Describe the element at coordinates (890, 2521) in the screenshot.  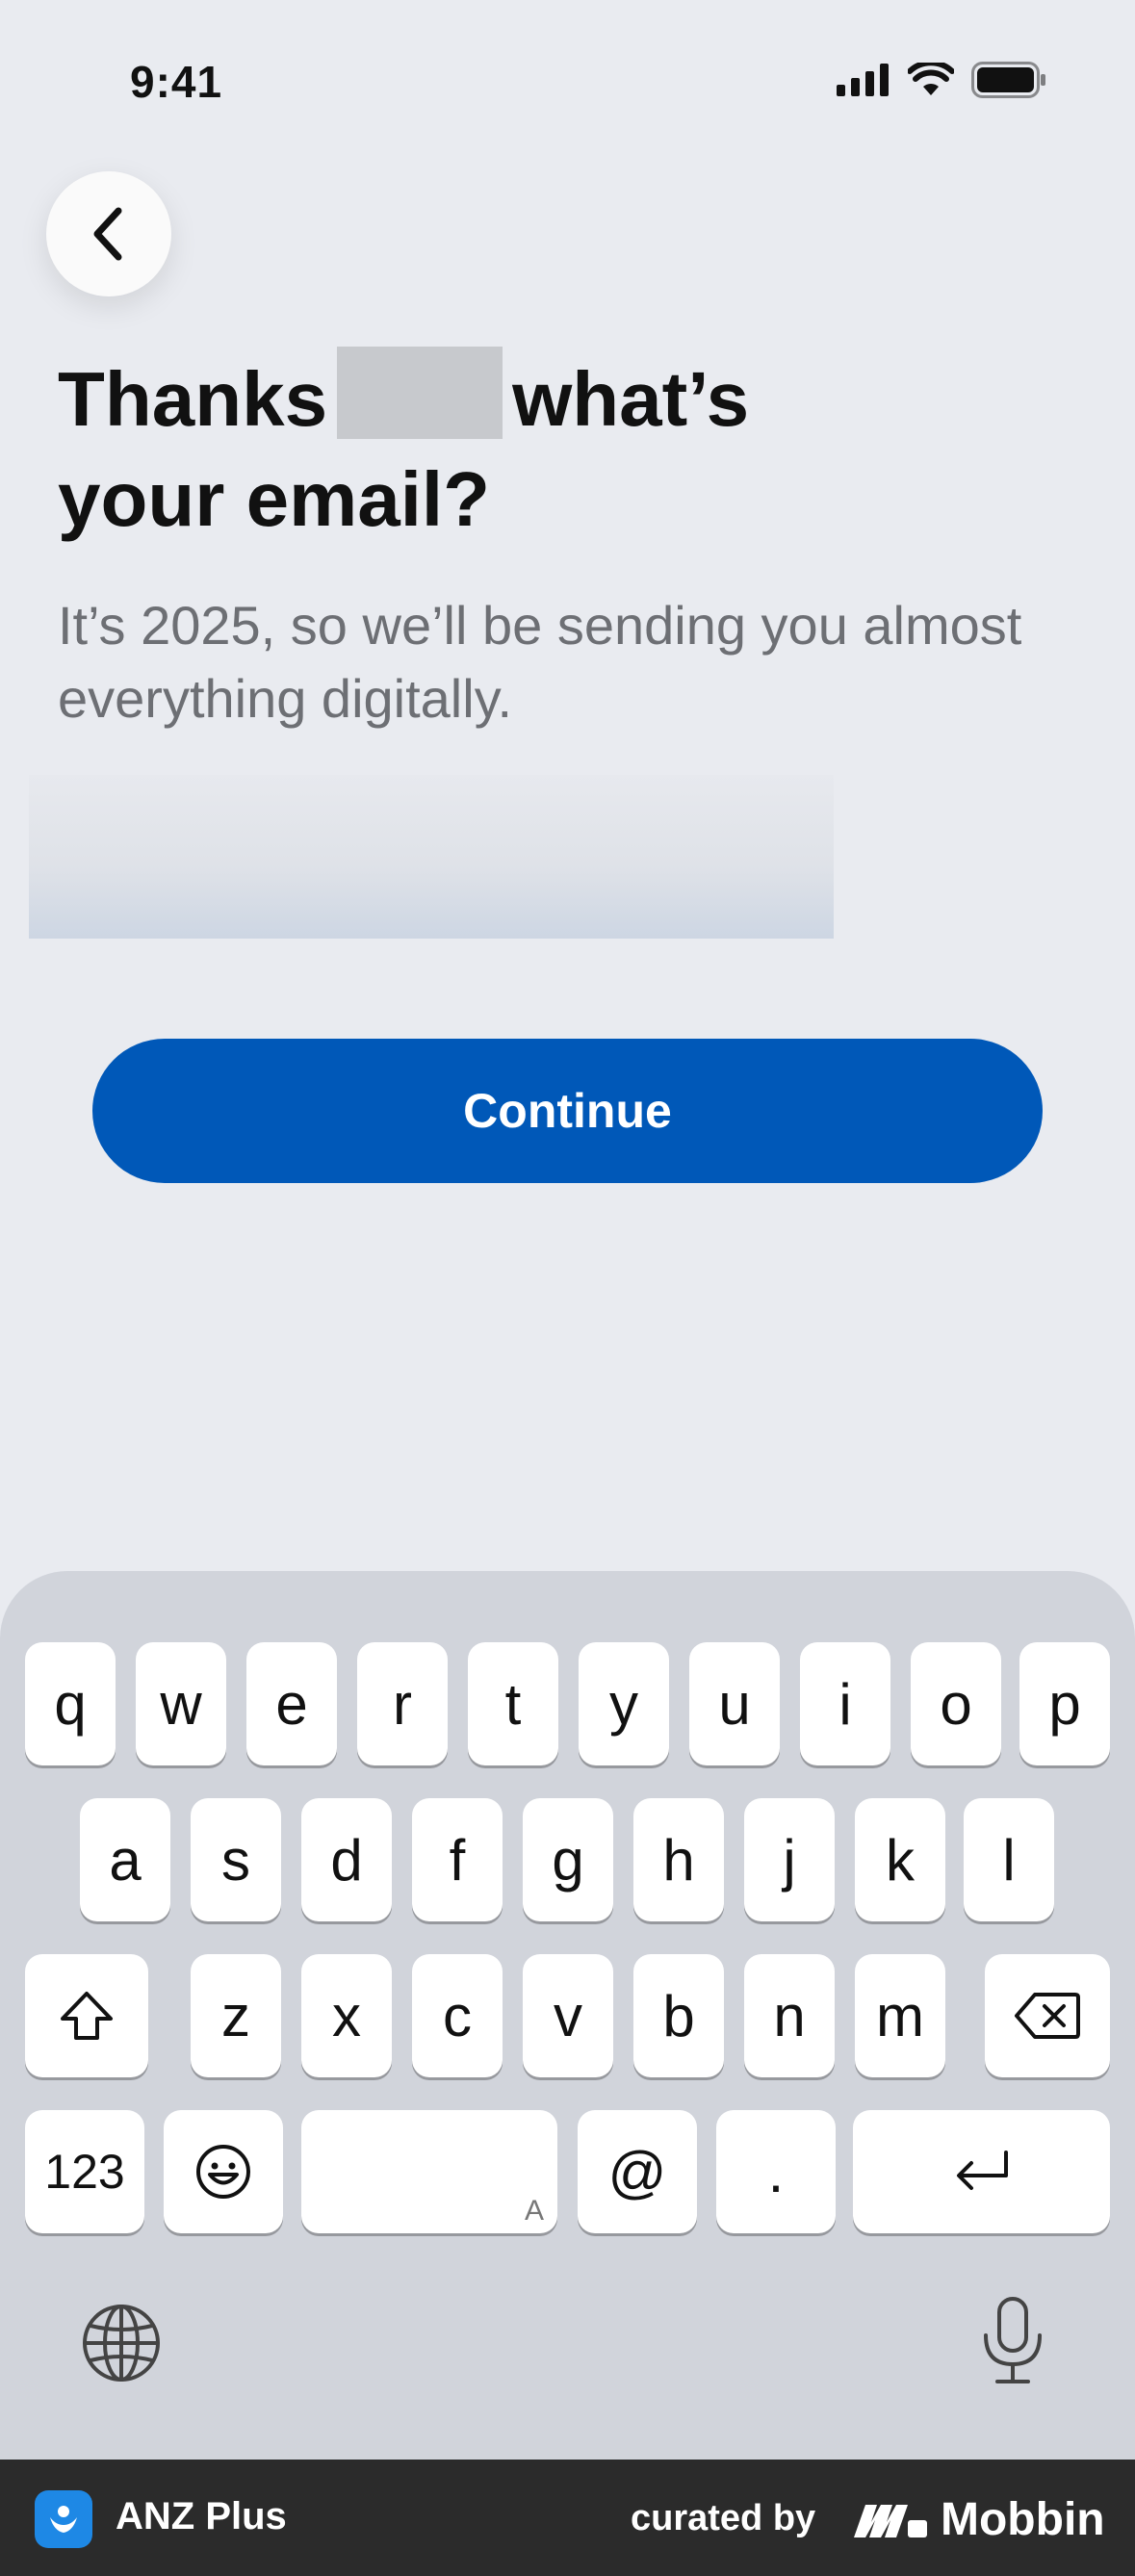
I see `mobbin-mark-icon` at that location.